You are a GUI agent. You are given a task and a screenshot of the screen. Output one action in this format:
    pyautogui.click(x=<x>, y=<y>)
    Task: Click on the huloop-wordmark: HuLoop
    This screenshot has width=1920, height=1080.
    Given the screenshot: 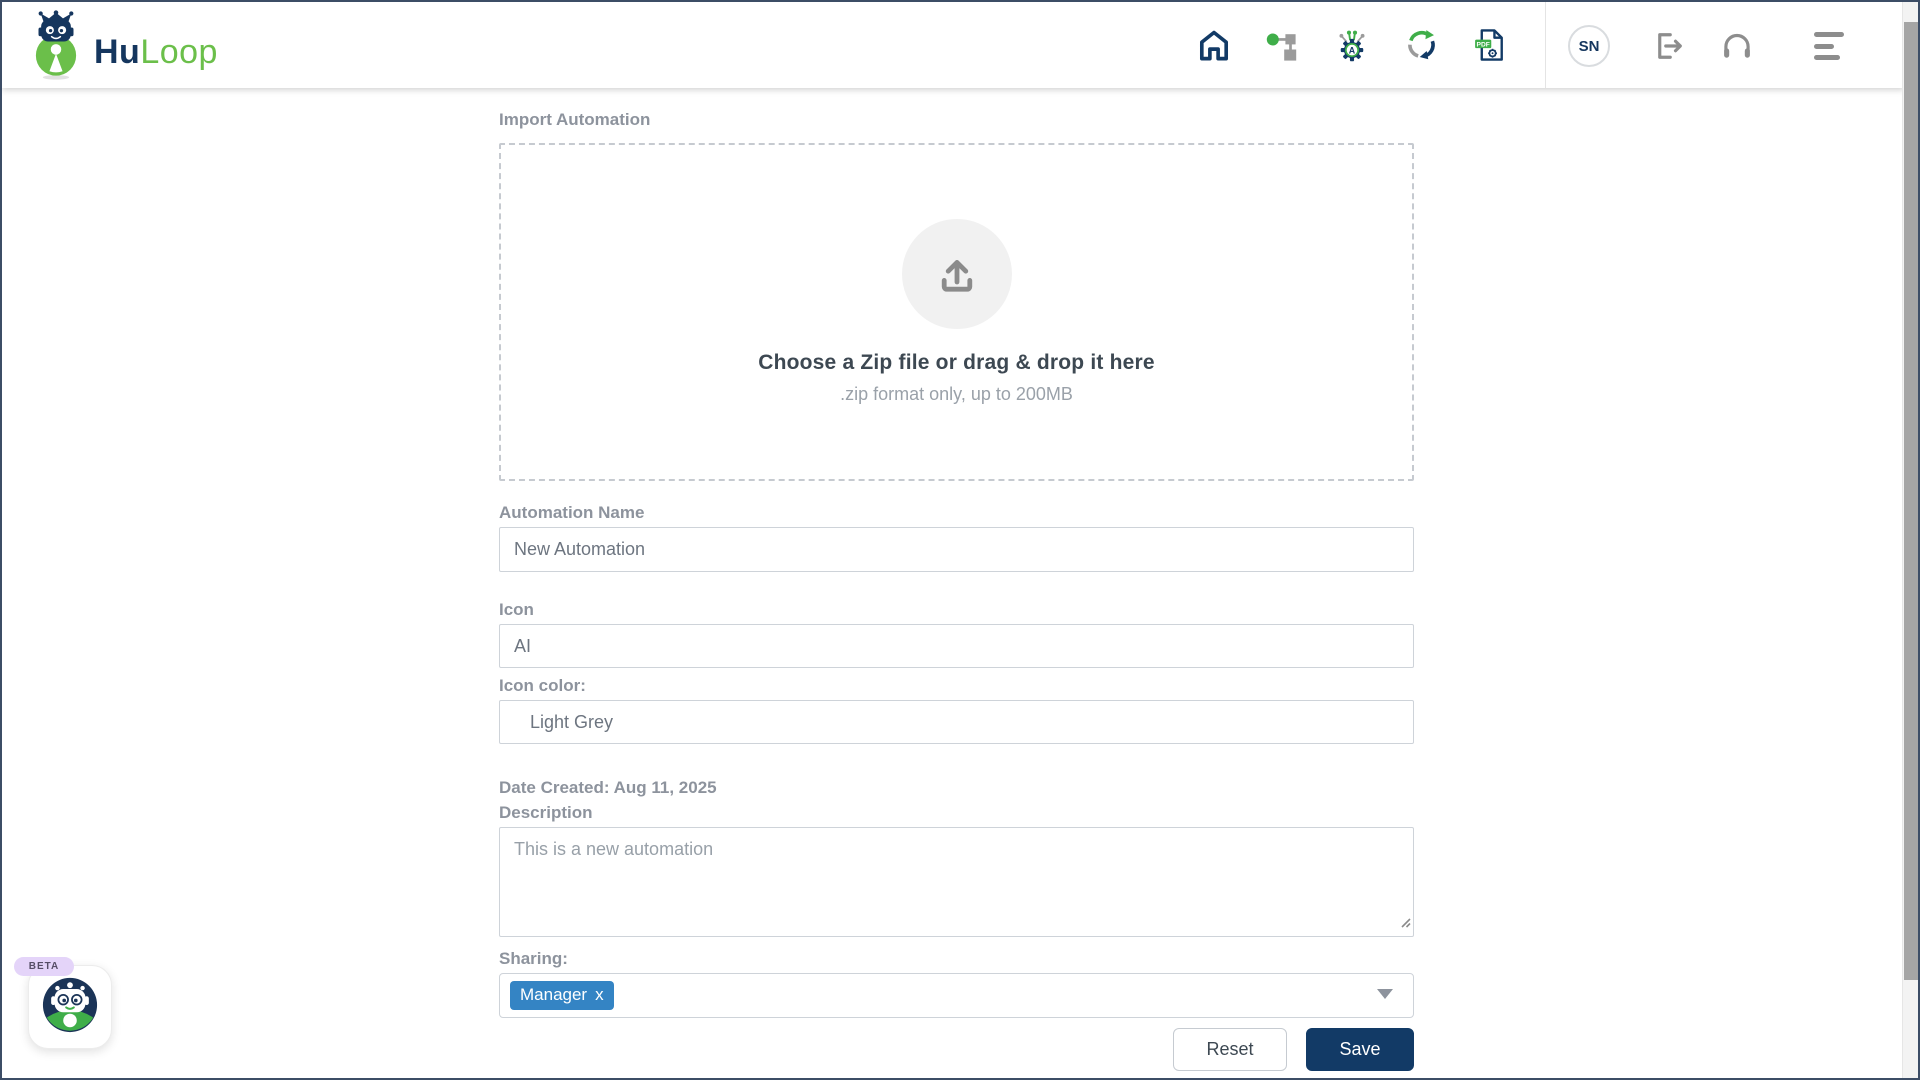 What is the action you would take?
    pyautogui.click(x=156, y=52)
    